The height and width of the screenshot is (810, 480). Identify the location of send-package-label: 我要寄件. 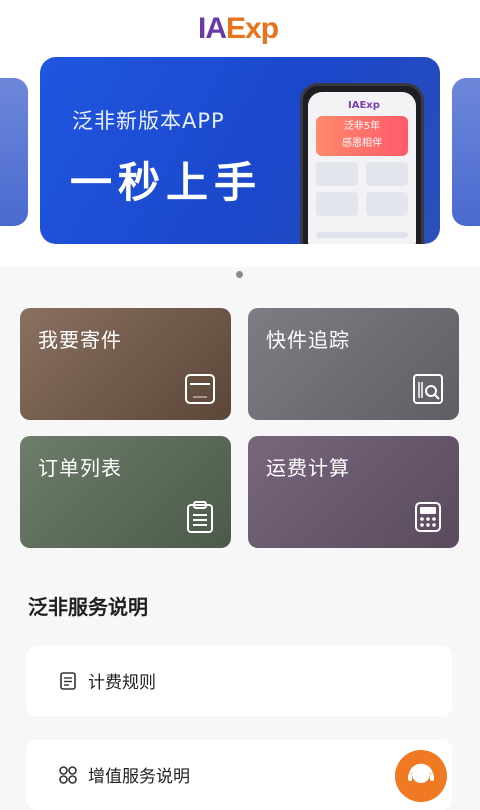
(80, 340).